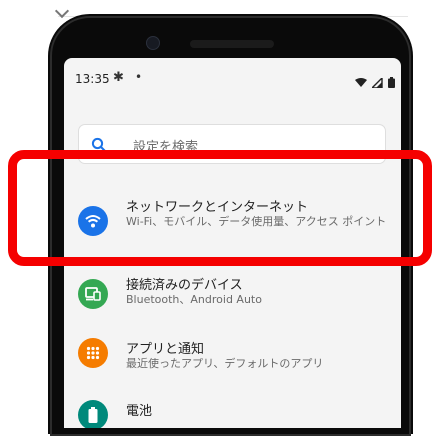 Image resolution: width=437 pixels, height=436 pixels. I want to click on battery-status-icon, so click(391, 82).